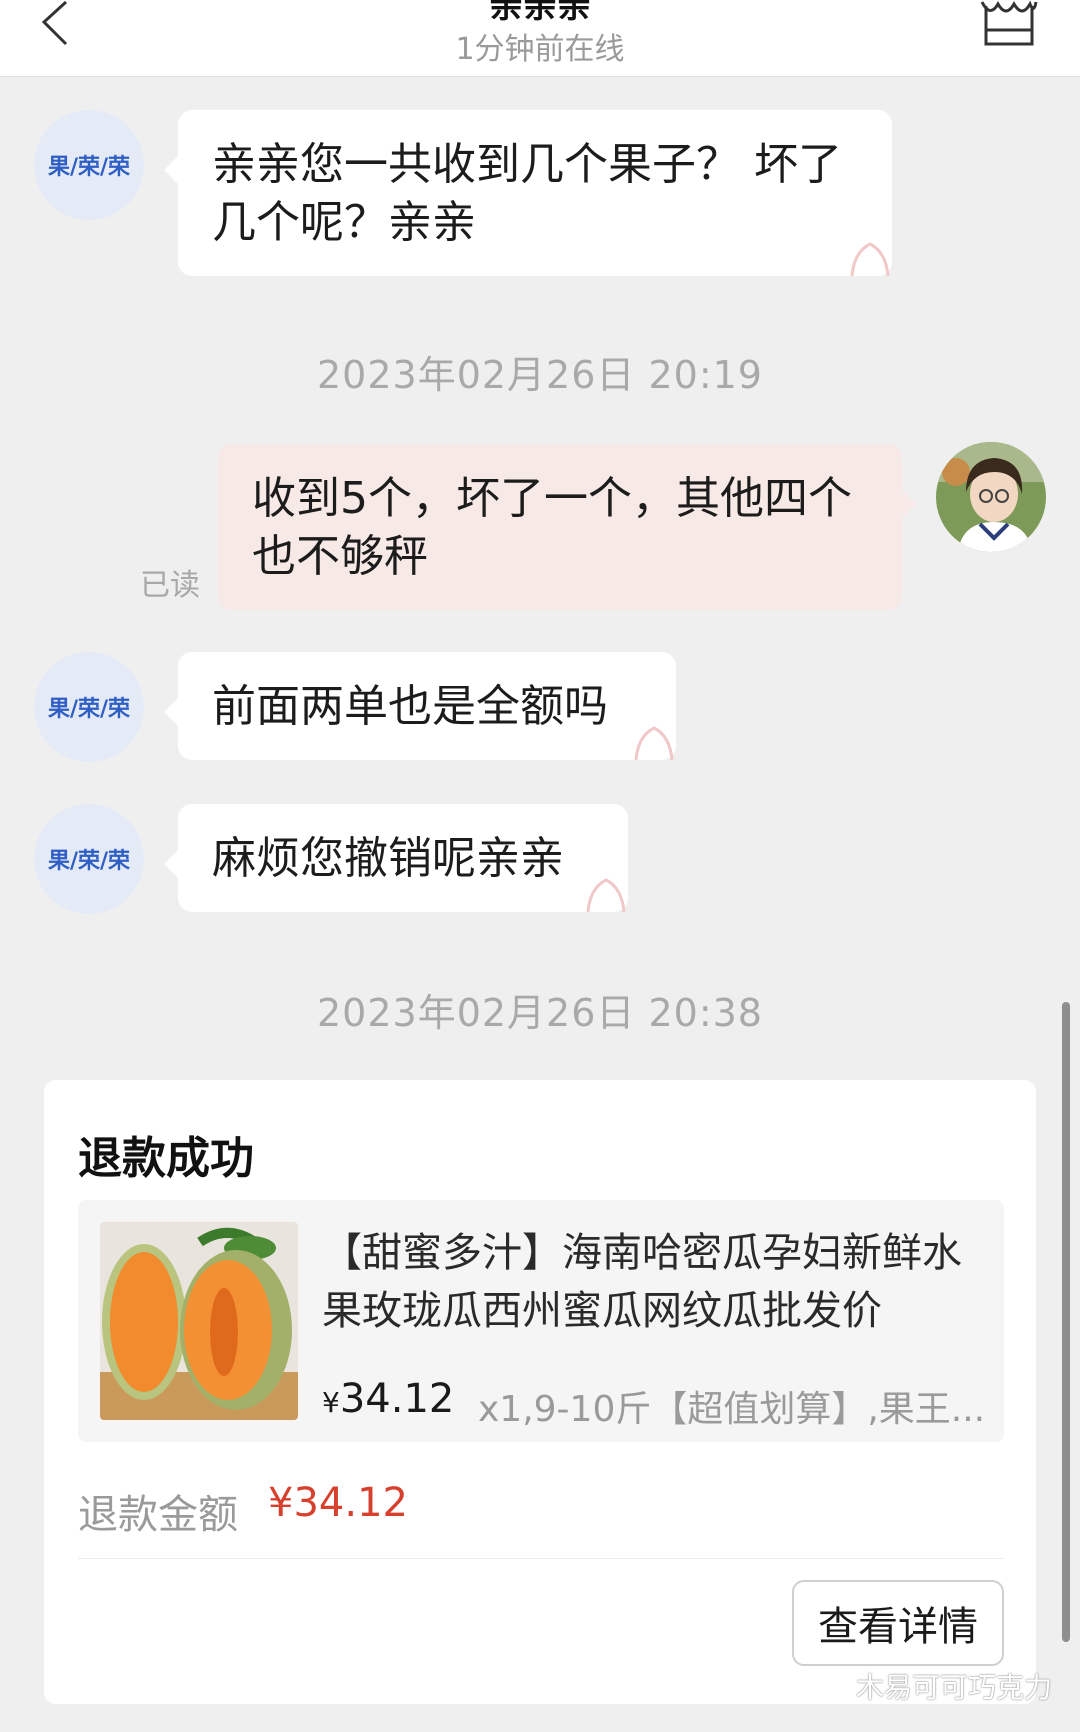  Describe the element at coordinates (954, 1687) in the screenshot. I see `watermark-text: 木易可可巧克力` at that location.